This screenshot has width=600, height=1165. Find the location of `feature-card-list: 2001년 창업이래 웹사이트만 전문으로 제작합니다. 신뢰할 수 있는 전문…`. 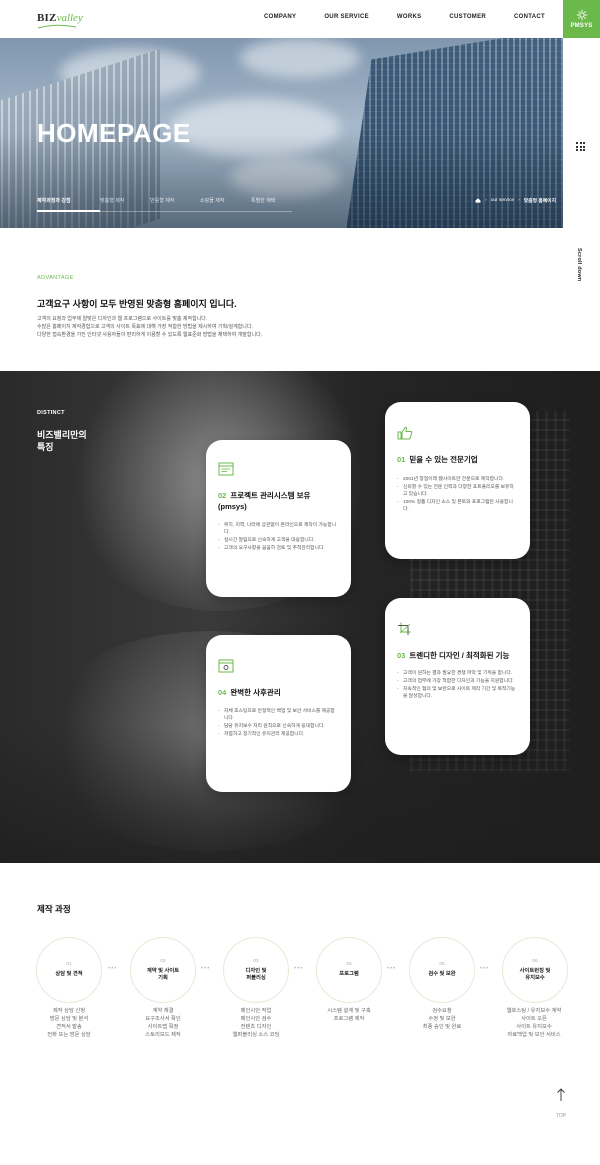

feature-card-list: 2001년 창업이래 웹사이트만 전문으로 제작합니다. 신뢰할 수 있는 전문… is located at coordinates (457, 495).